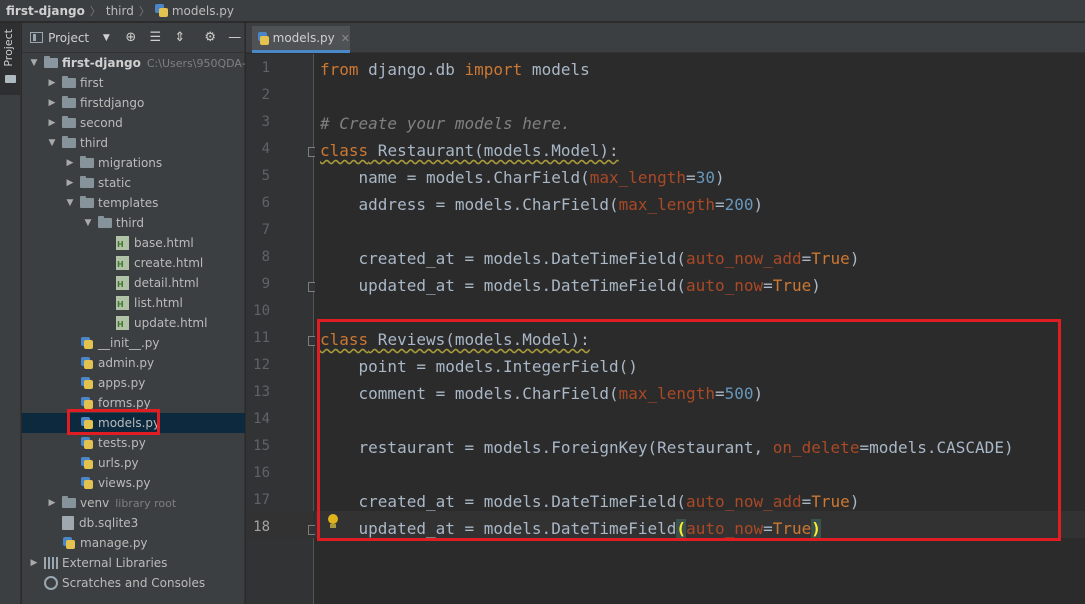  Describe the element at coordinates (113, 422) in the screenshot. I see `highlight-box-models-file` at that location.